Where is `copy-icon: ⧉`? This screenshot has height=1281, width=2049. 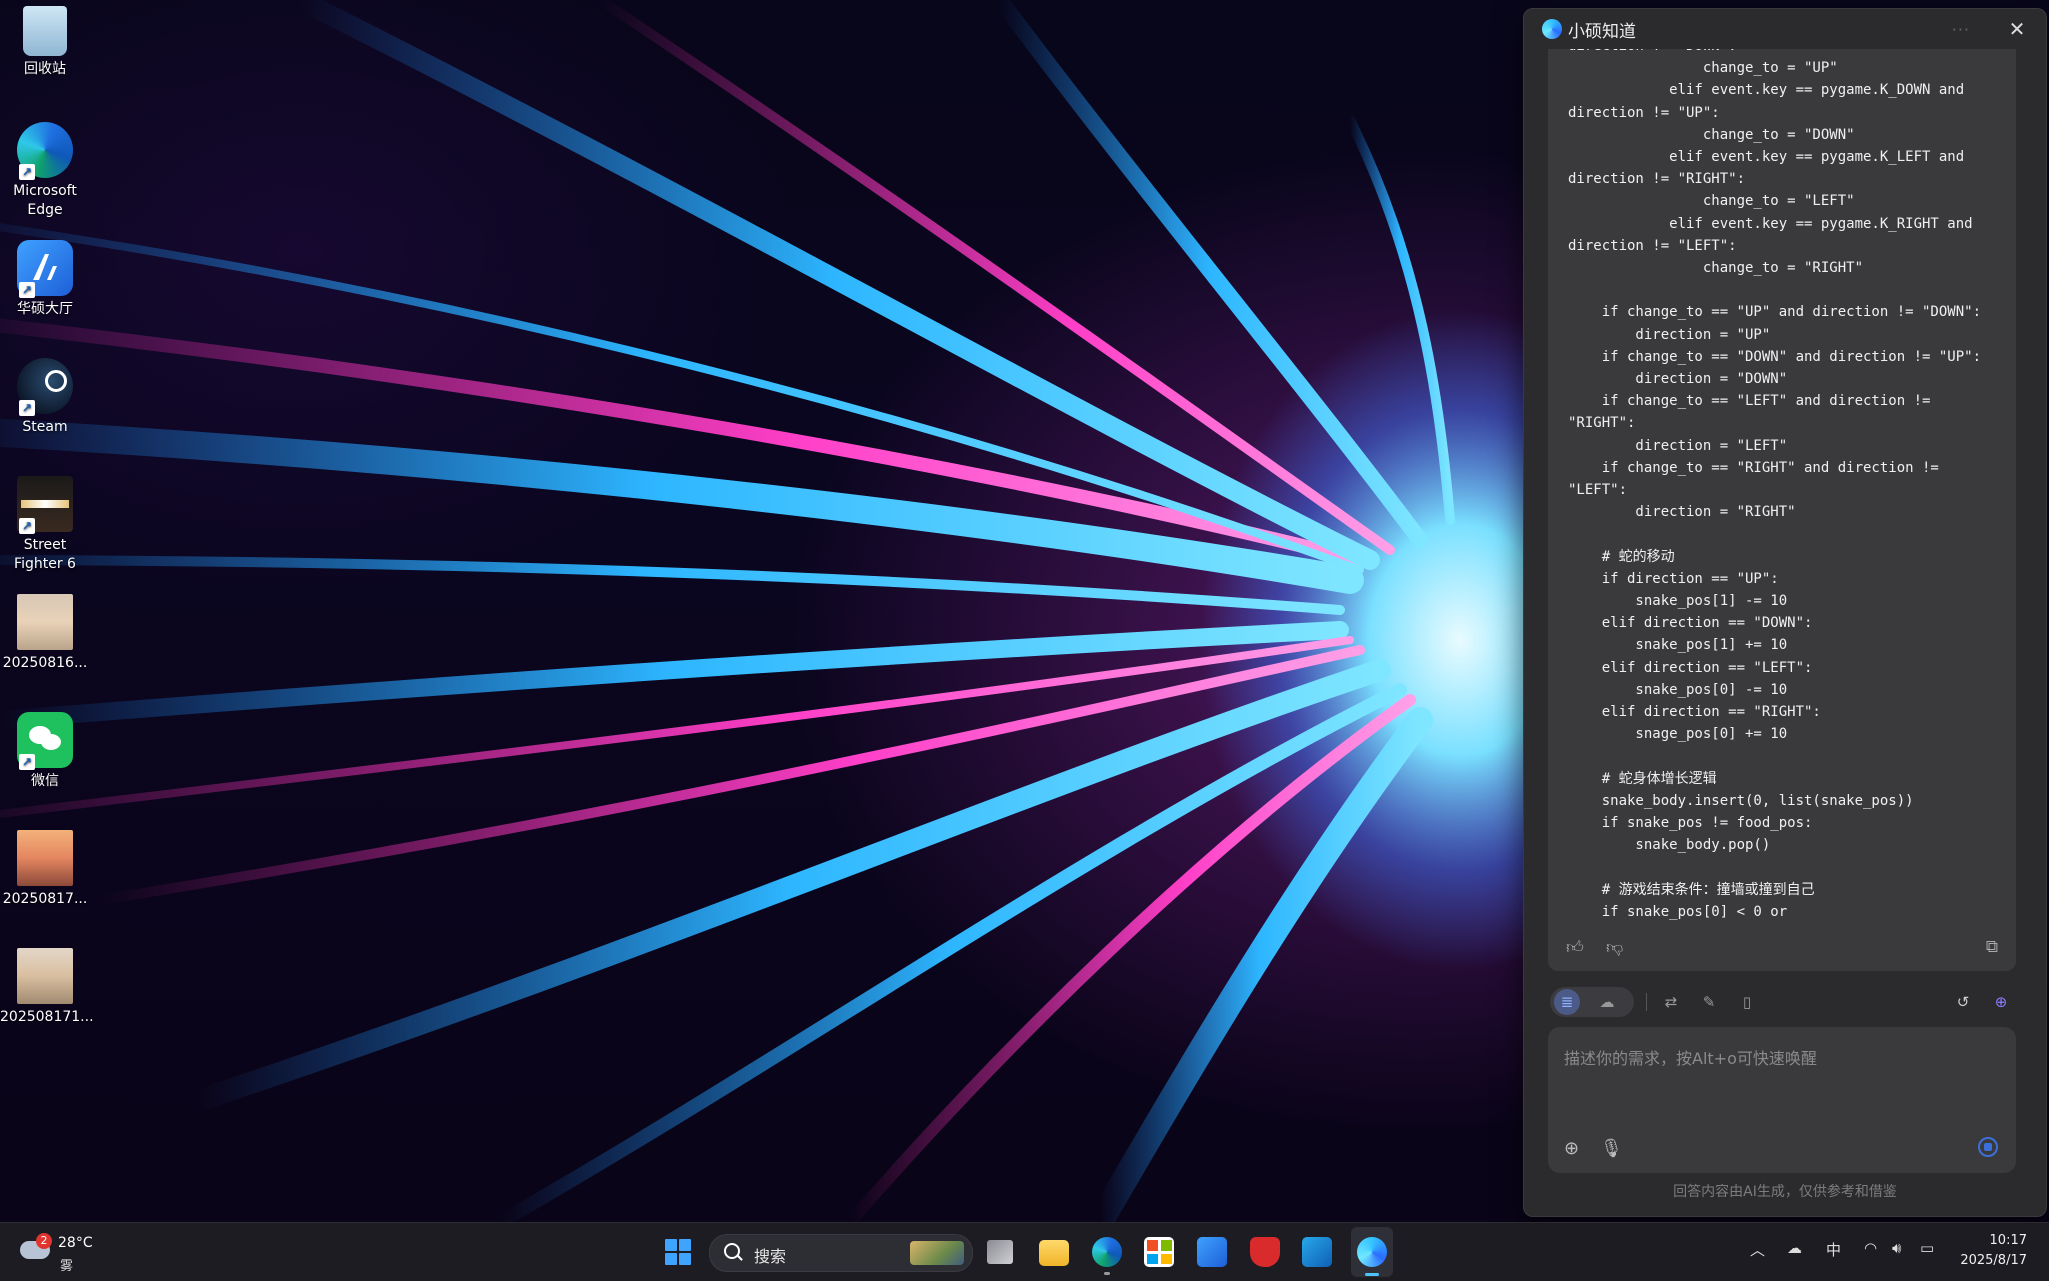
copy-icon: ⧉ is located at coordinates (1992, 947).